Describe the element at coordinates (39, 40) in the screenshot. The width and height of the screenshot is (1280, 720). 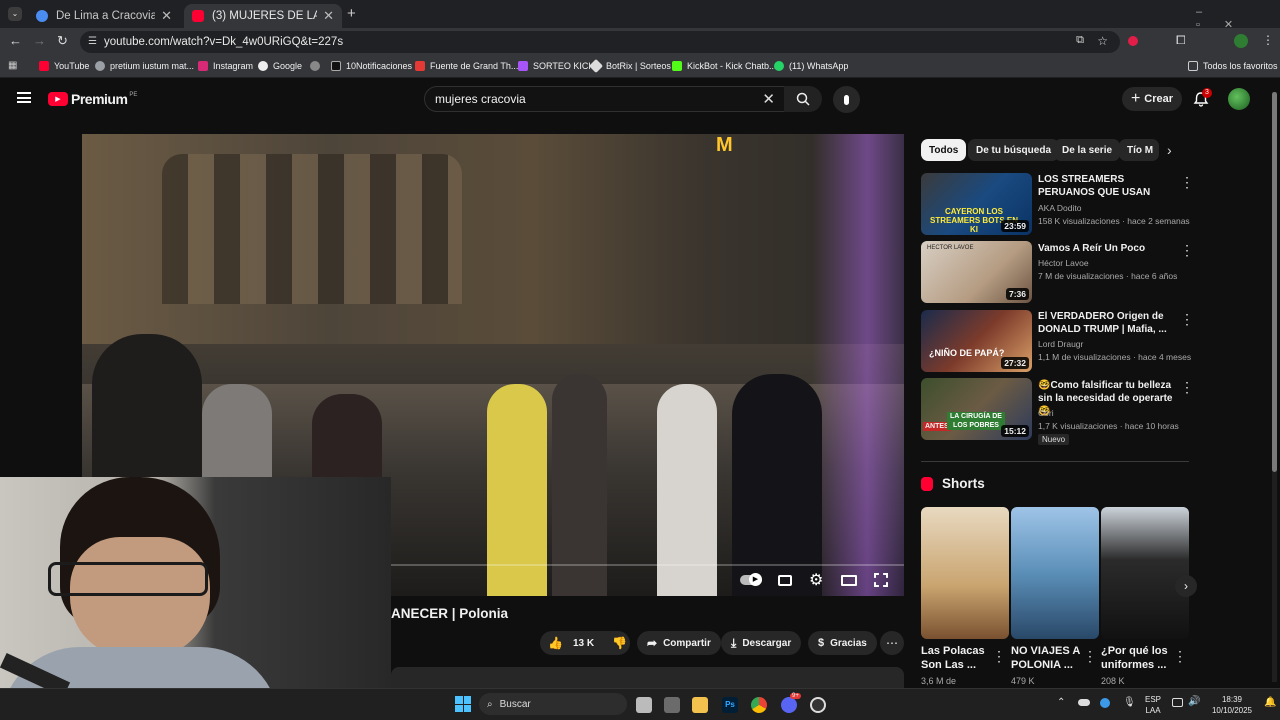
I see `forward-icon: →` at that location.